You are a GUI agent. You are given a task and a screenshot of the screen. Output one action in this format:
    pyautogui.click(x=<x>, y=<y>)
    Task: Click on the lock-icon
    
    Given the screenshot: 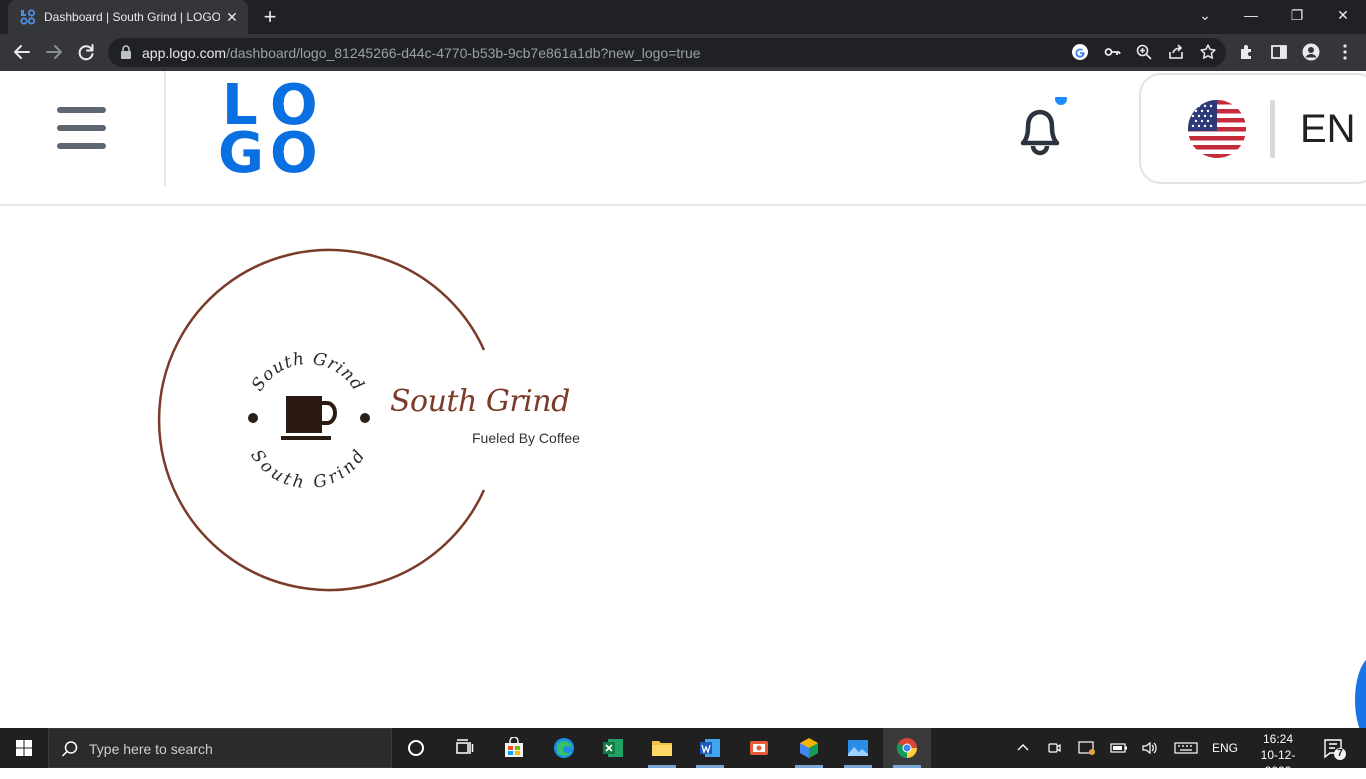 What is the action you would take?
    pyautogui.click(x=126, y=52)
    